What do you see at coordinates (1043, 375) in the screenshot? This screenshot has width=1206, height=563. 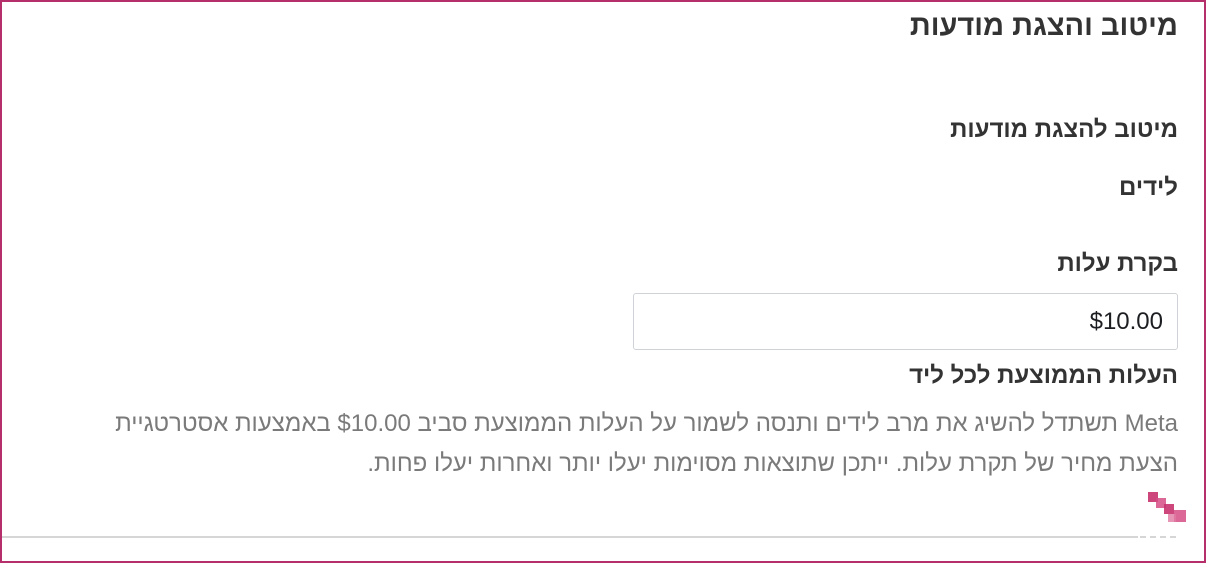 I see `avg-cost-label: העלות הממוצעת לכל ליד` at bounding box center [1043, 375].